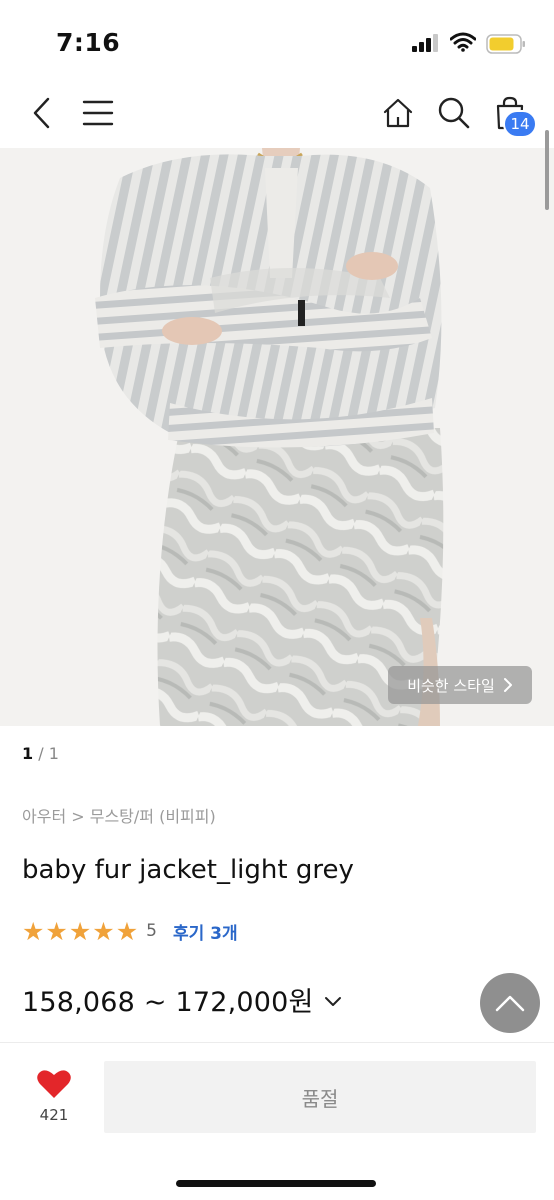  What do you see at coordinates (333, 1002) in the screenshot?
I see `chevron-down-icon` at bounding box center [333, 1002].